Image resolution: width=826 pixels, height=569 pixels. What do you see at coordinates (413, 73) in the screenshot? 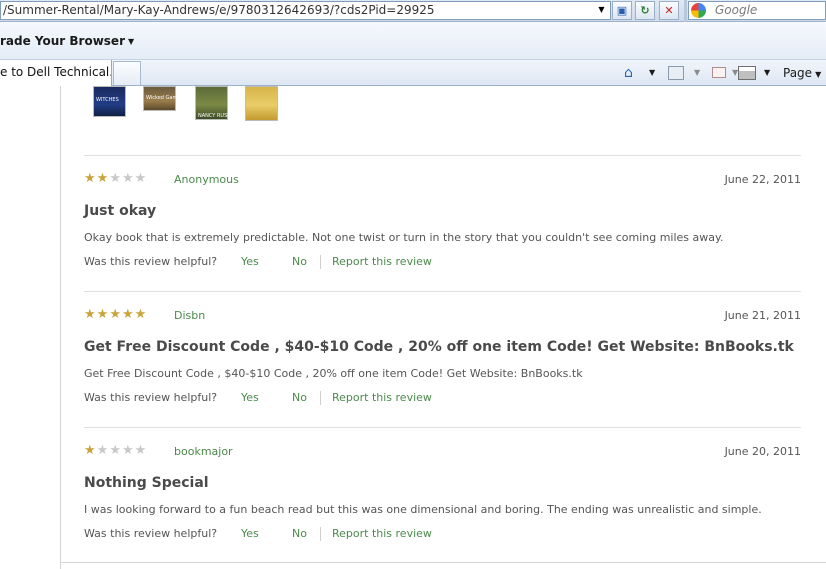
I see `tab-bar: e to Dell Technical... ⌂ ▼ ▼ ▼ ▼ Page ▼` at bounding box center [413, 73].